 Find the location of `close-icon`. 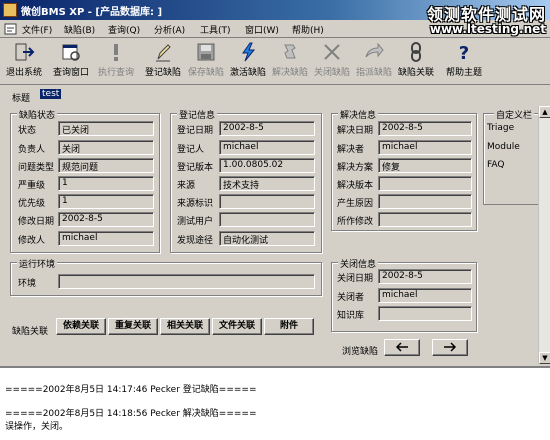

close-icon is located at coordinates (332, 52).